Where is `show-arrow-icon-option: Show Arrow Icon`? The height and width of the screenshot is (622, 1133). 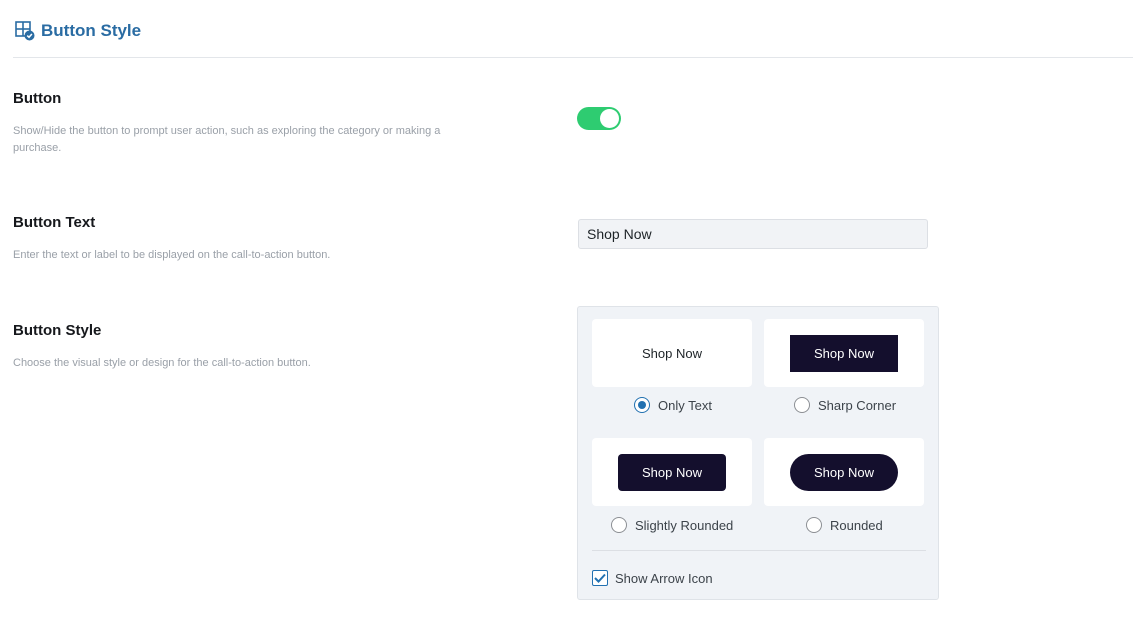 show-arrow-icon-option: Show Arrow Icon is located at coordinates (652, 578).